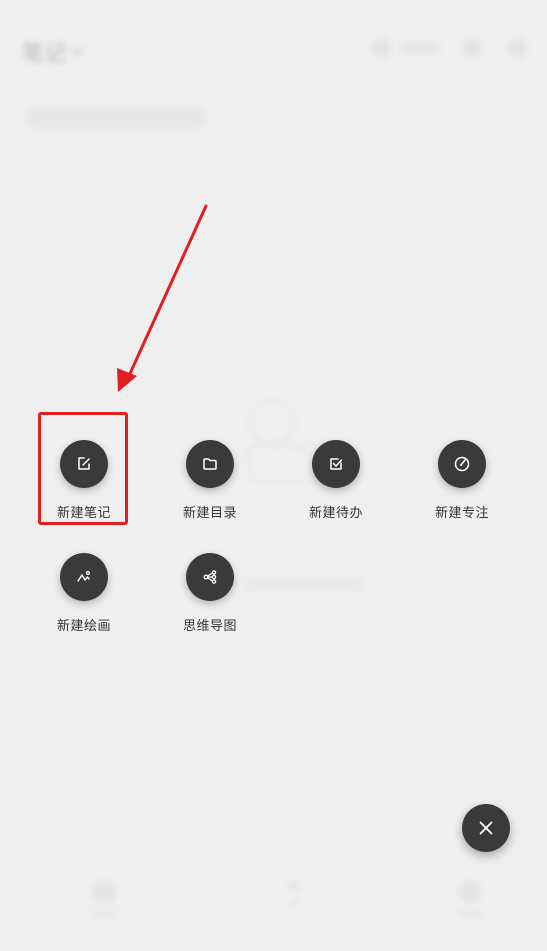 This screenshot has width=547, height=951. I want to click on new-folder-button: 新建目录, so click(210, 480).